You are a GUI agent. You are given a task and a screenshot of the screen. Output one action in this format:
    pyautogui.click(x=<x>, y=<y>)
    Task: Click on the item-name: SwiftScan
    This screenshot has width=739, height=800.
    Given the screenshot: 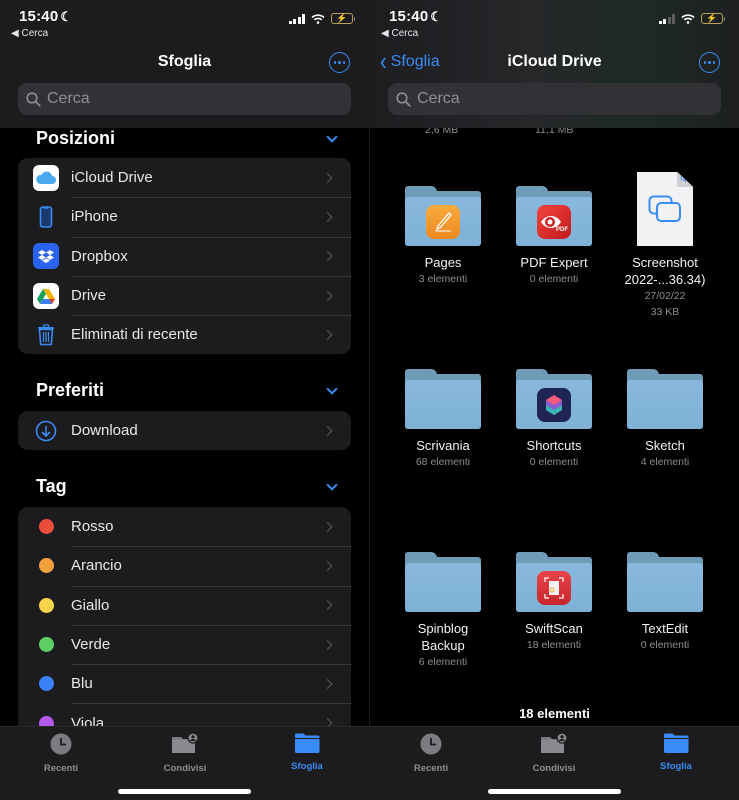 What is the action you would take?
    pyautogui.click(x=554, y=628)
    